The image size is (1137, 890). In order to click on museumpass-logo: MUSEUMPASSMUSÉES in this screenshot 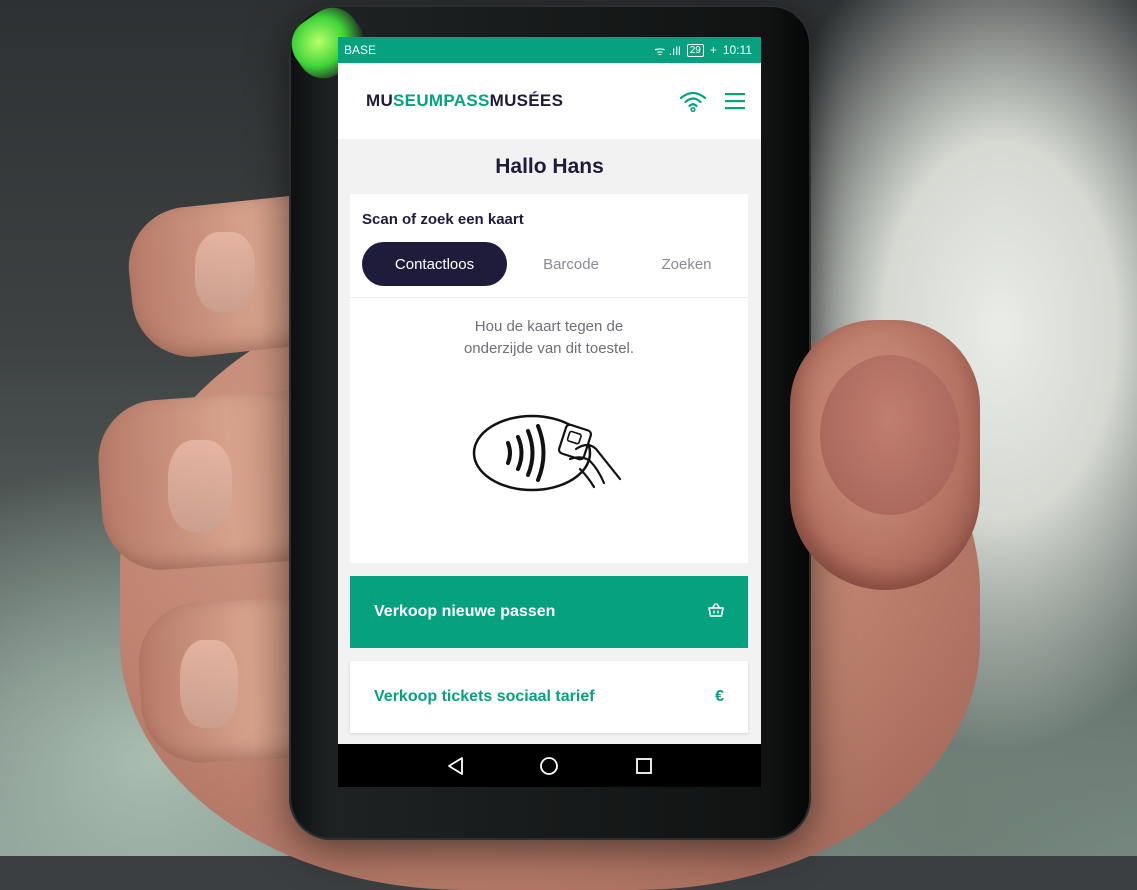, I will do `click(464, 101)`.